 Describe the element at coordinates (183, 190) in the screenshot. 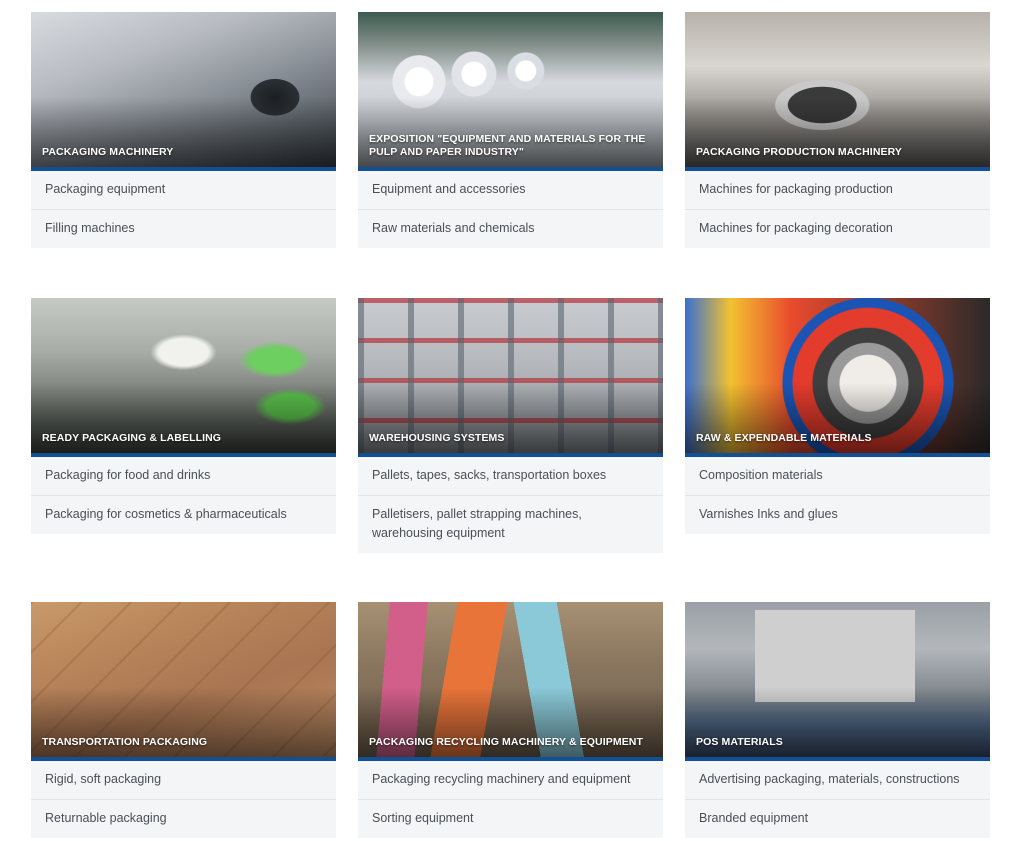

I see `category-link: Packaging equipment` at that location.